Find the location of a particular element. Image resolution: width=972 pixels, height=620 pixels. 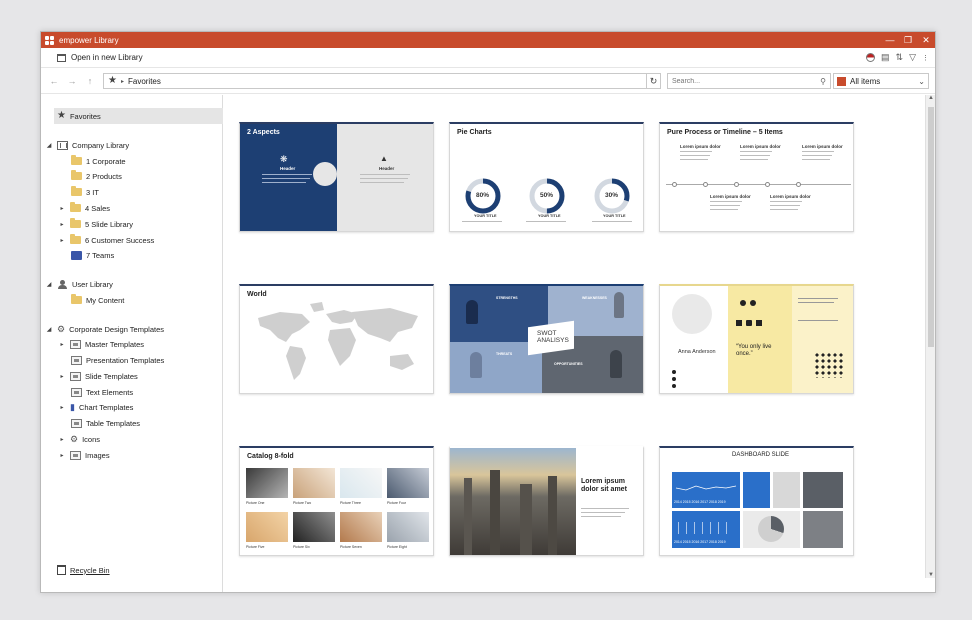

process-item-3: Lorem ipsum dolor is located at coordinates (760, 146).